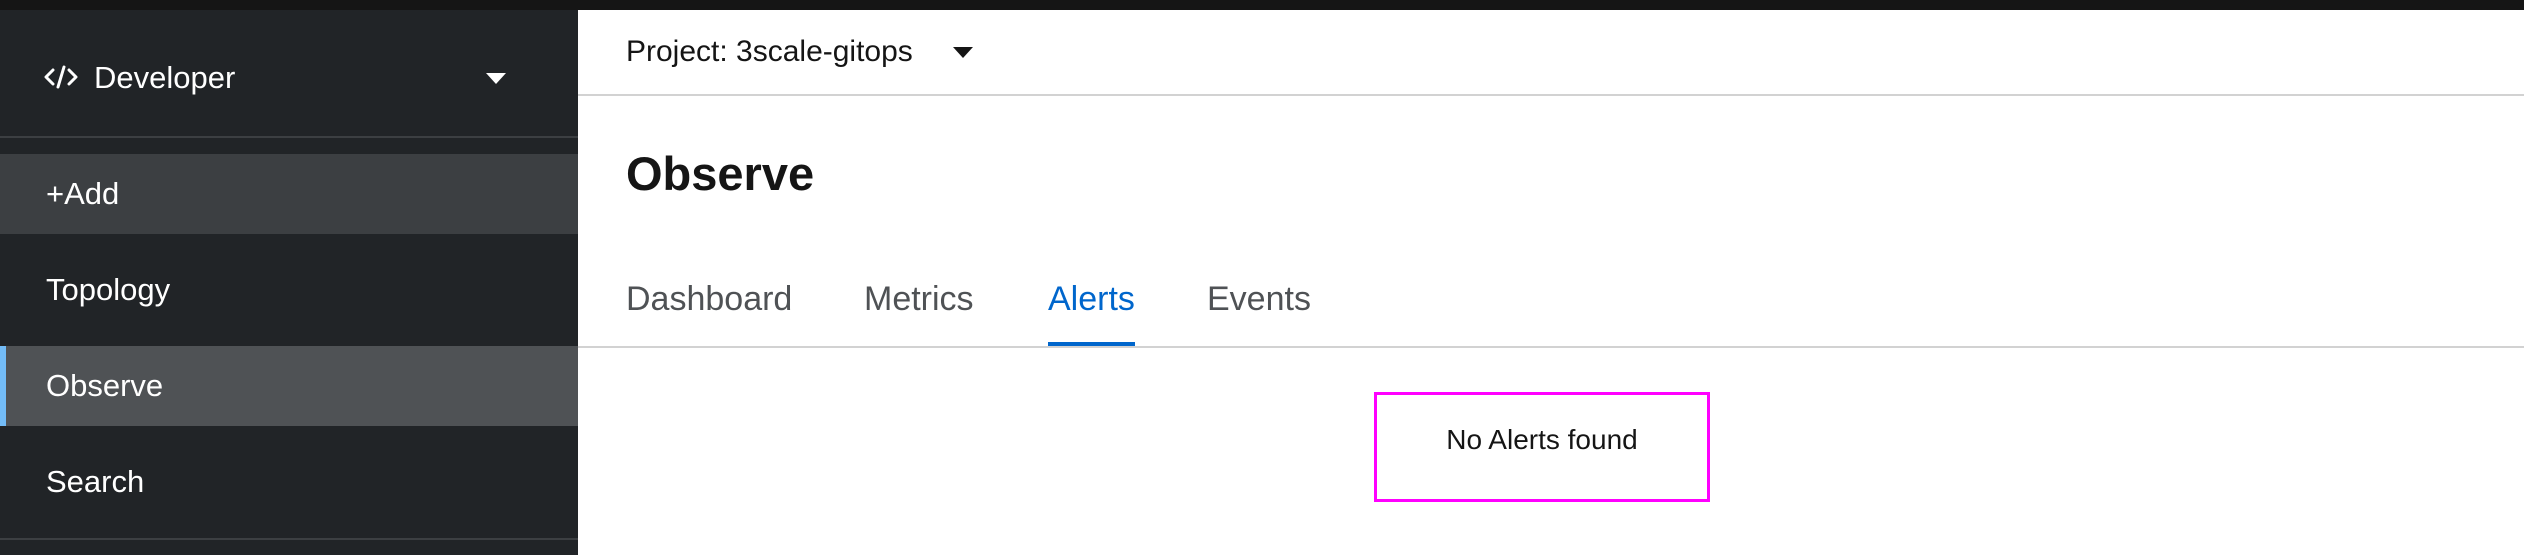  I want to click on tab-metrics: Metrics, so click(919, 312).